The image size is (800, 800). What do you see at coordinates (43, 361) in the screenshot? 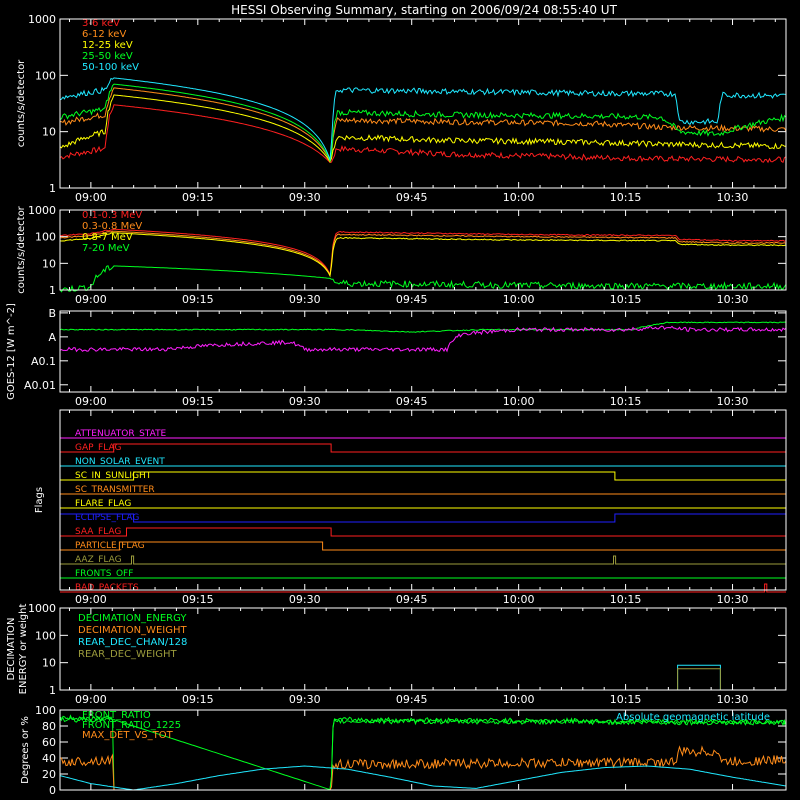
I see `y-tick-label: A0.1` at bounding box center [43, 361].